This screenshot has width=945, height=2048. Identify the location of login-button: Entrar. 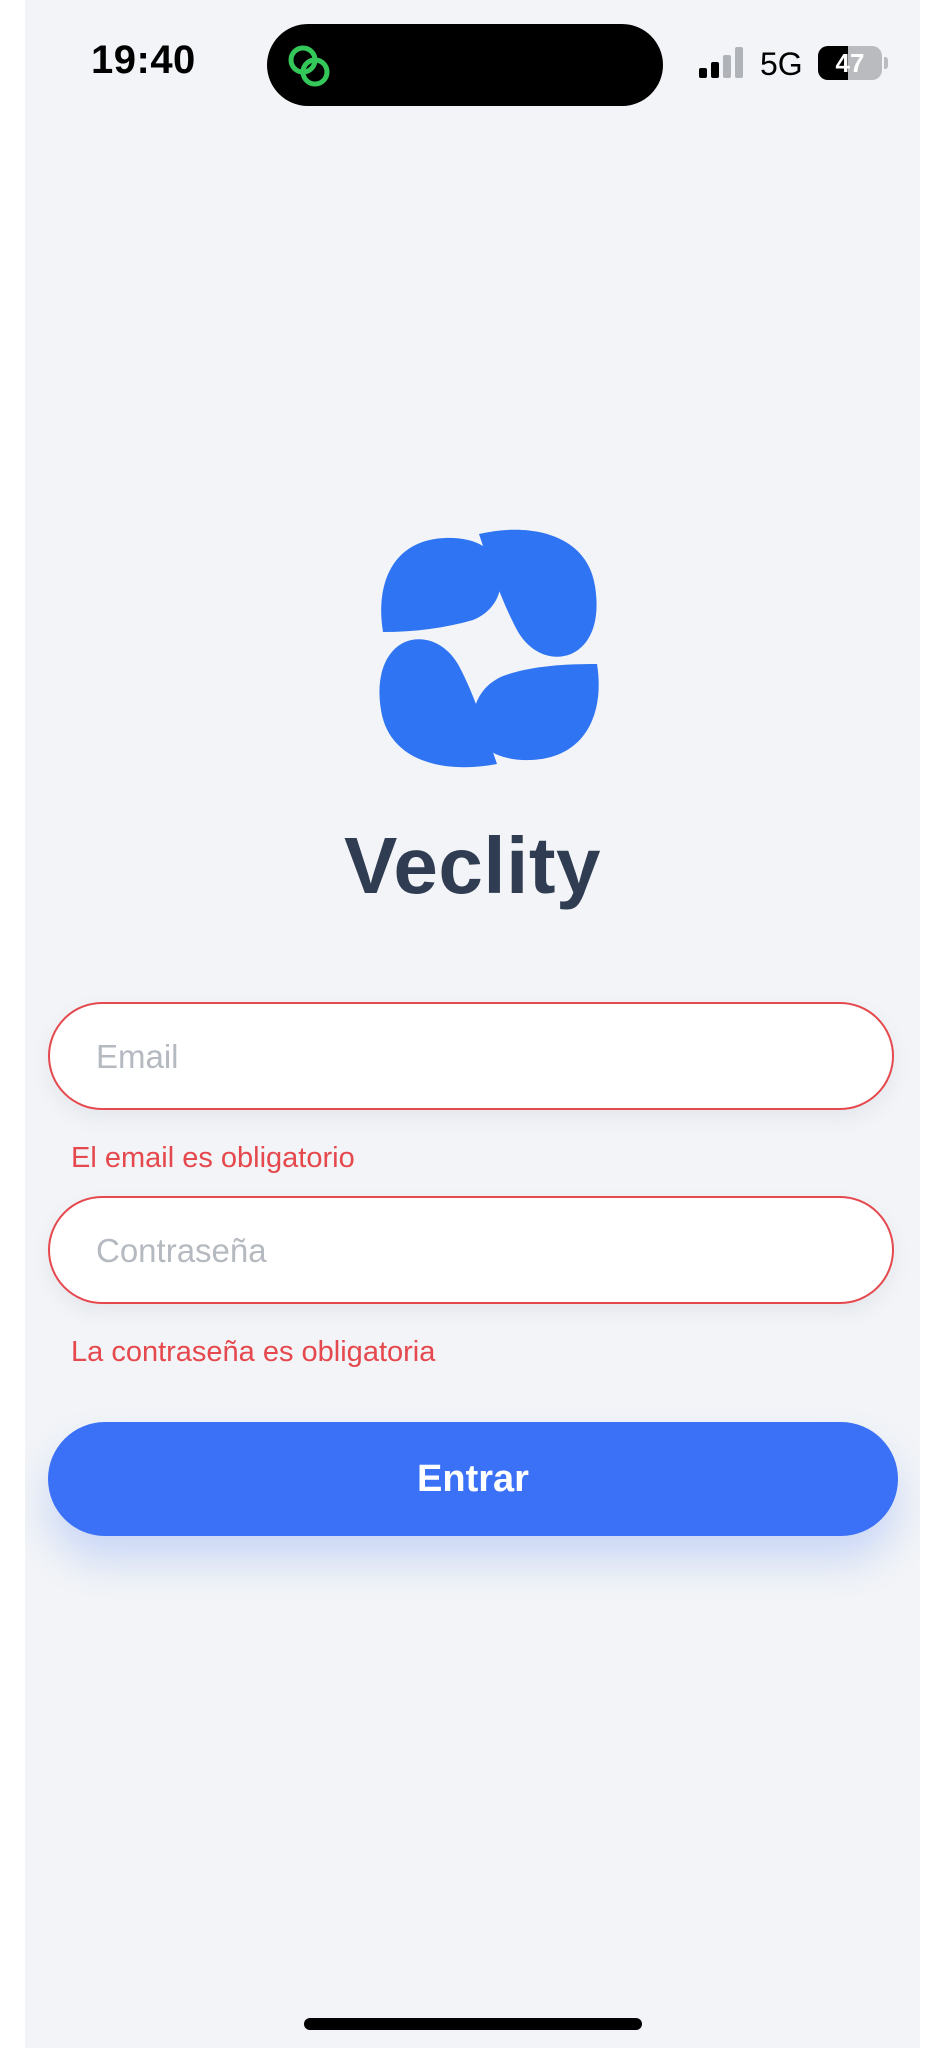
(473, 1479).